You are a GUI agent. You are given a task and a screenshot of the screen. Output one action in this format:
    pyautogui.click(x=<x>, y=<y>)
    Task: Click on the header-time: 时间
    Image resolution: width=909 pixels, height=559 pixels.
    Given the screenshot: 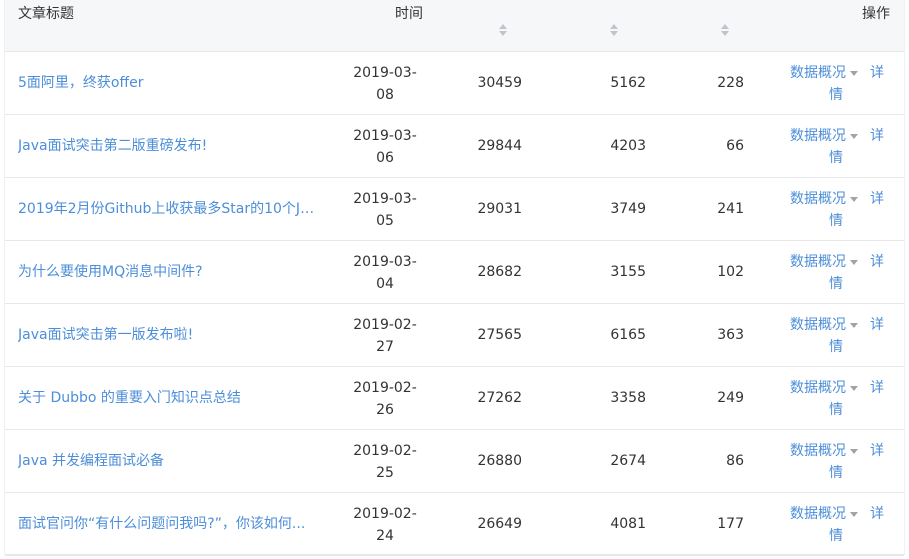 What is the action you would take?
    pyautogui.click(x=409, y=14)
    